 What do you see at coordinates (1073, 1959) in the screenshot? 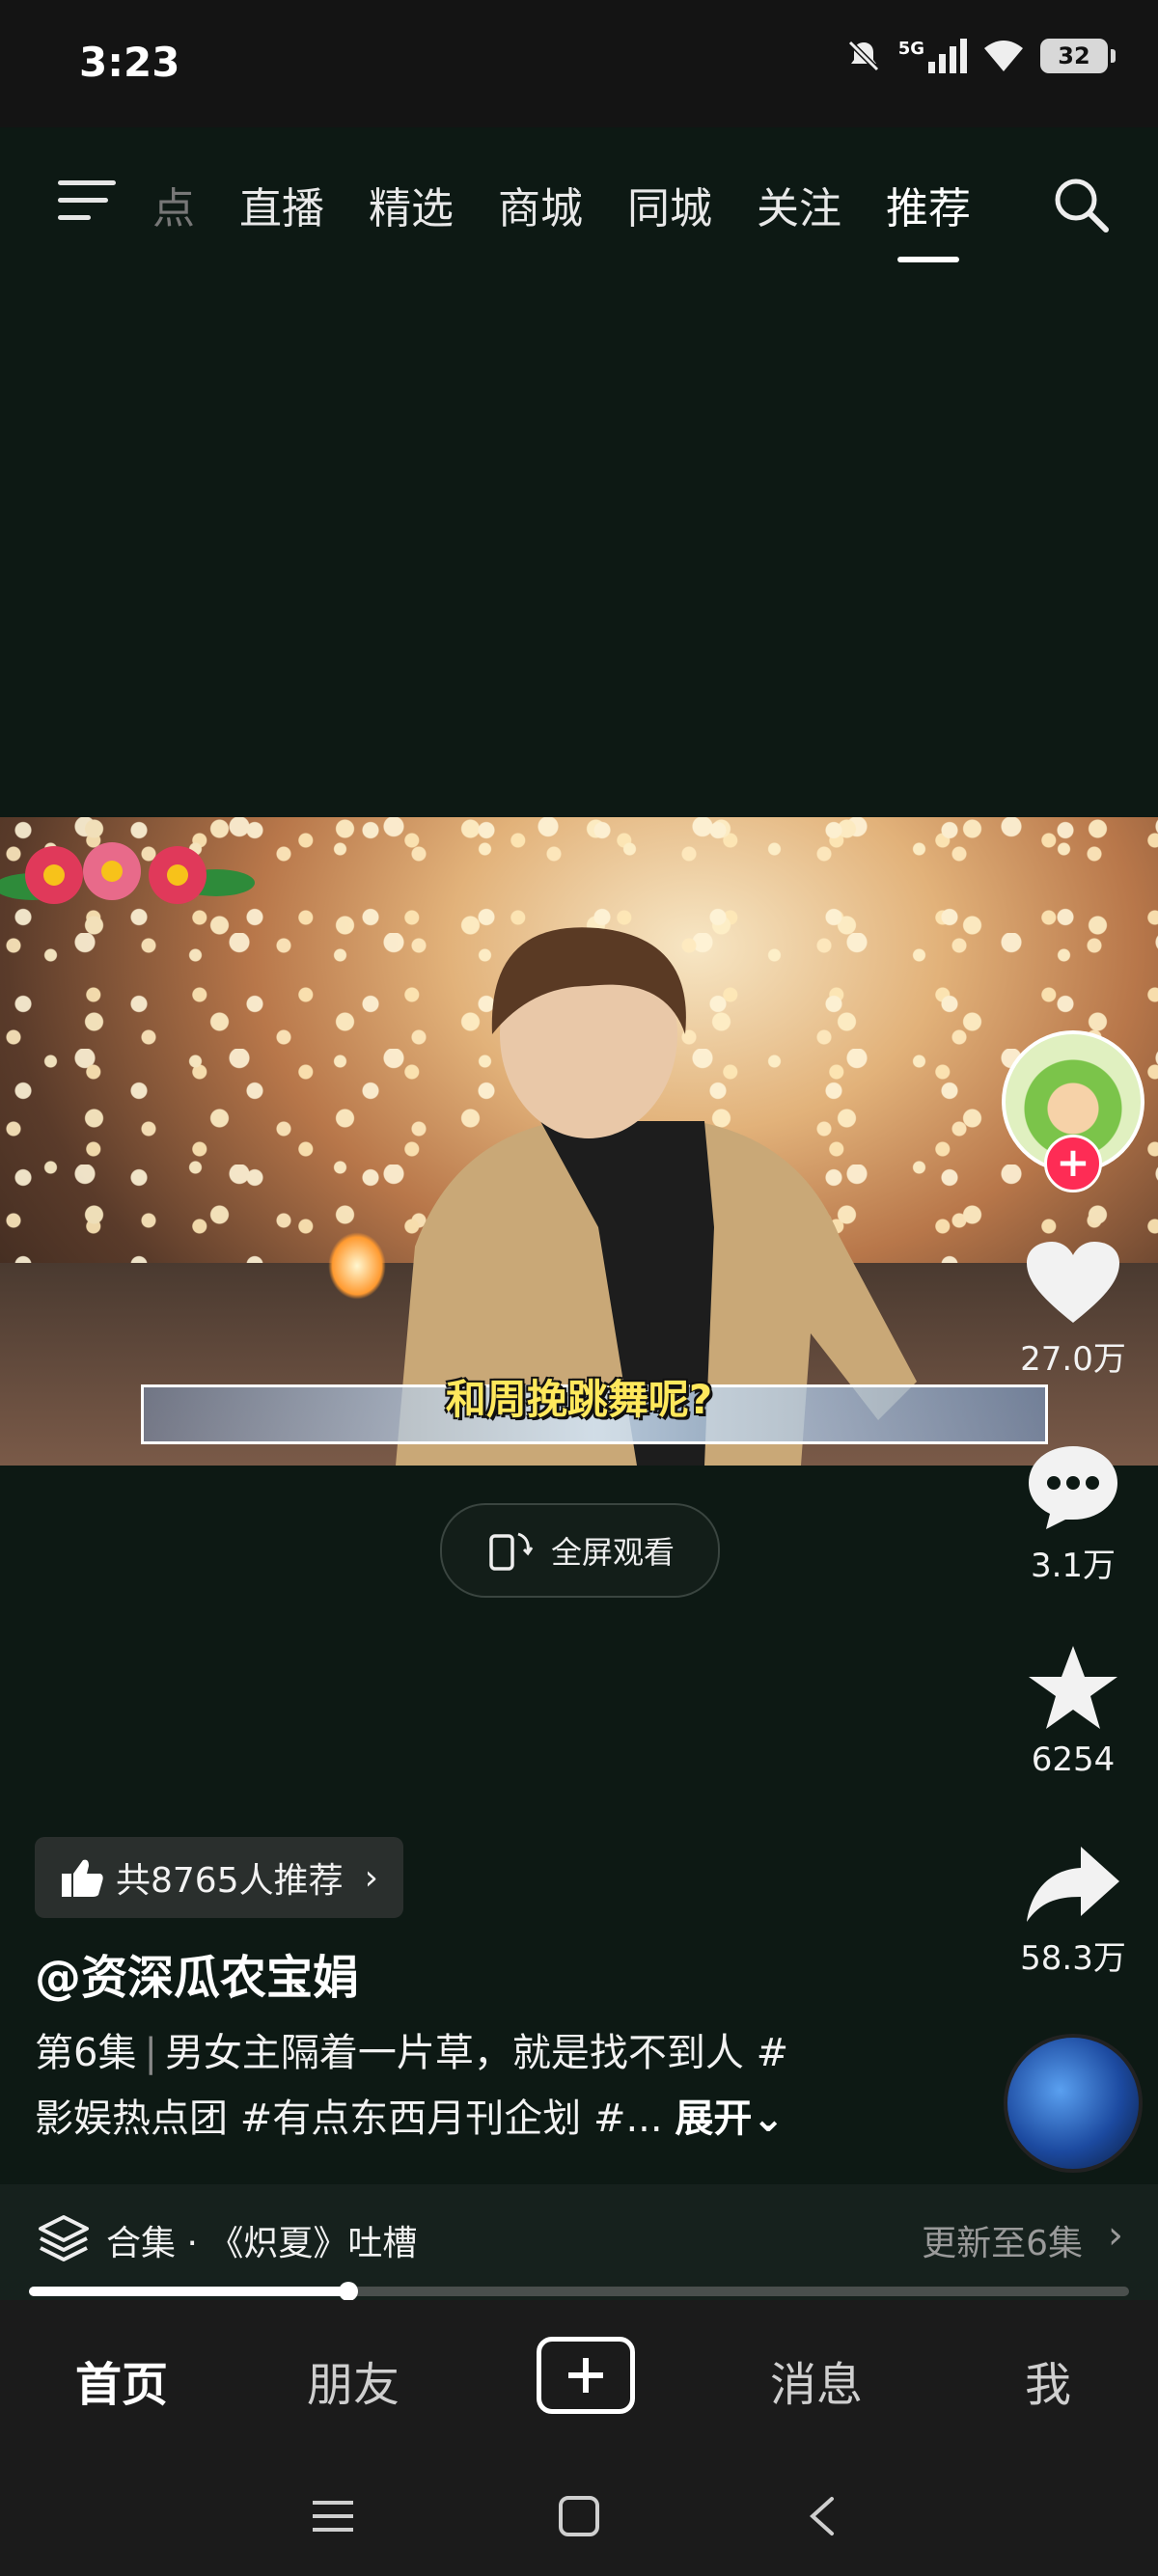
I see `share-count: 58.3万` at bounding box center [1073, 1959].